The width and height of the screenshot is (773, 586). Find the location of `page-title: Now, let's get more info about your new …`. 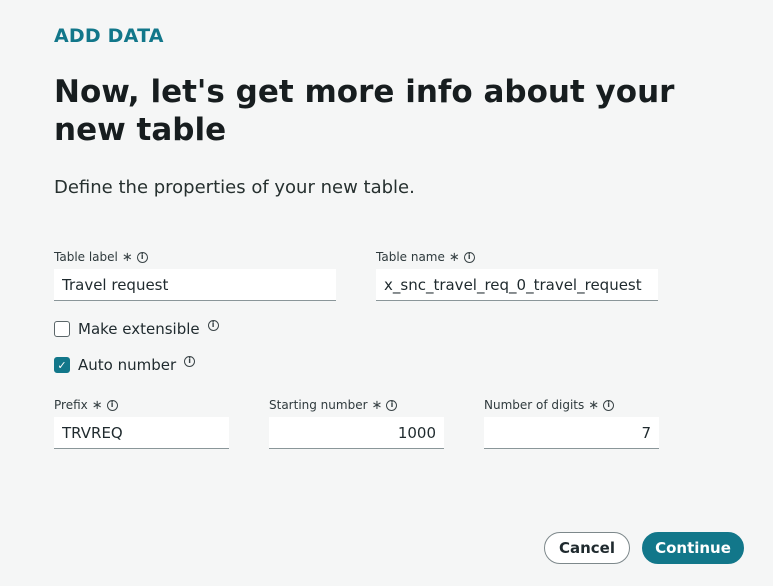

page-title: Now, let's get more info about your new … is located at coordinates (364, 111).